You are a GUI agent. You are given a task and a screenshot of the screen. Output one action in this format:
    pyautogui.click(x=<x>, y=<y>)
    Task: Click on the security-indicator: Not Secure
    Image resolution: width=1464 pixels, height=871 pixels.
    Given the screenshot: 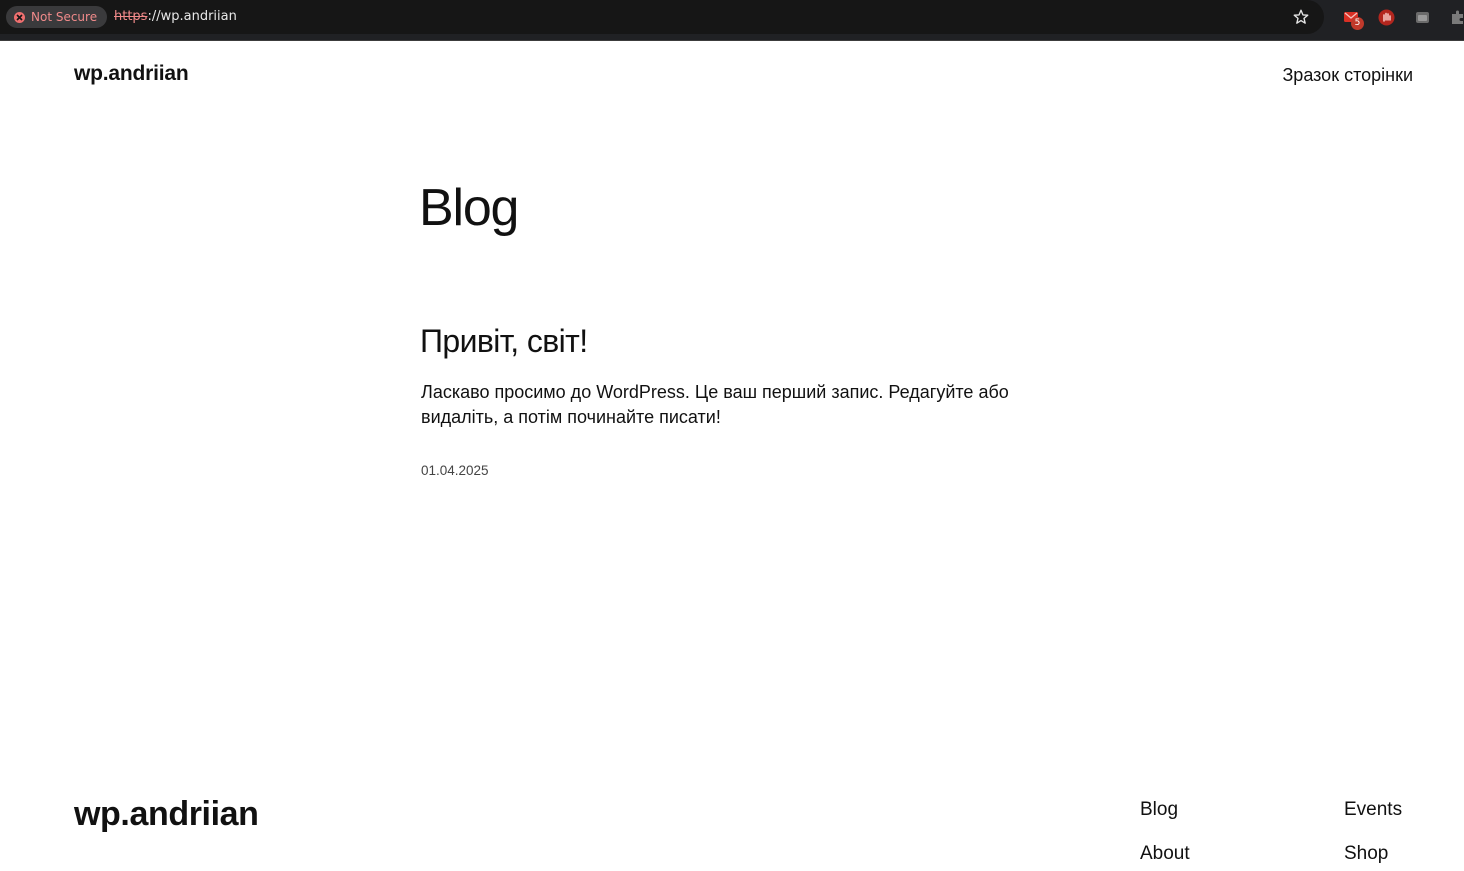 What is the action you would take?
    pyautogui.click(x=57, y=17)
    